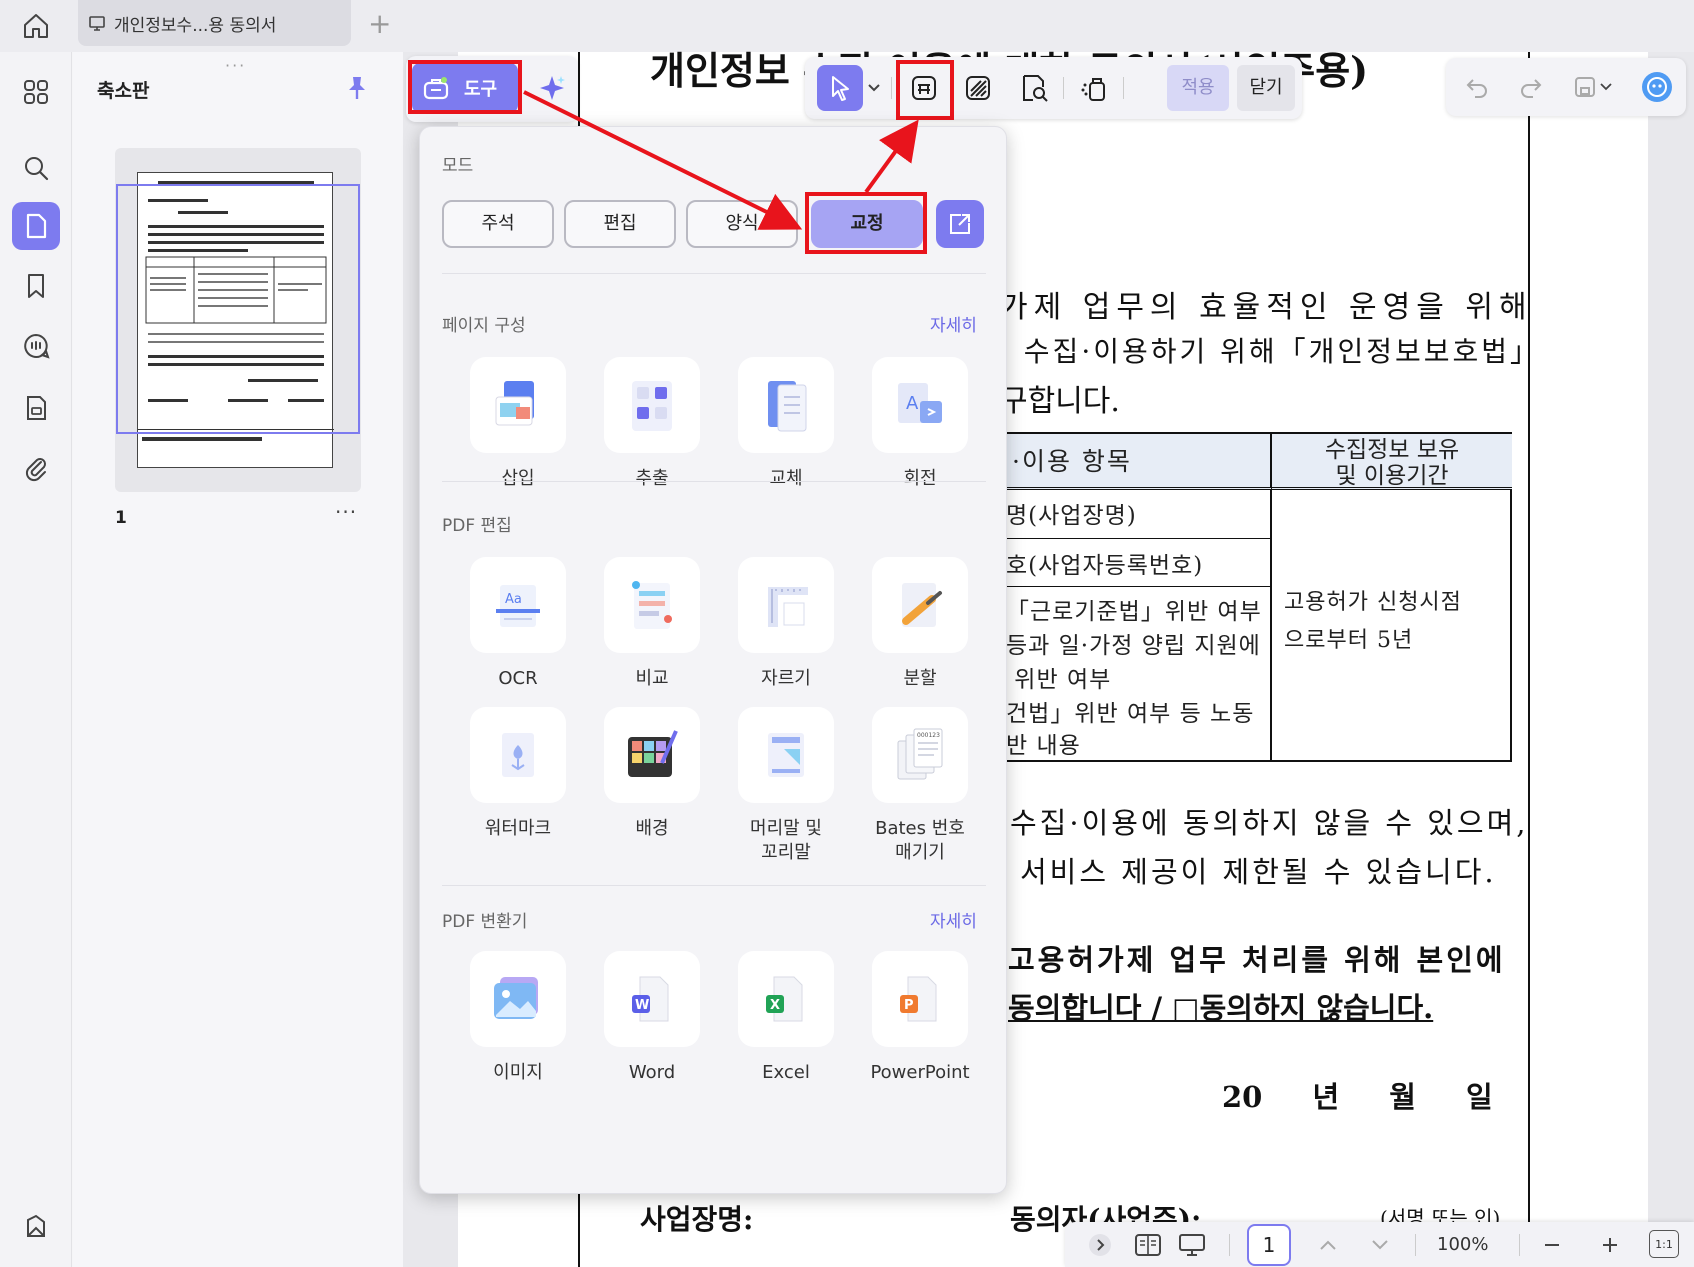 The width and height of the screenshot is (1694, 1267). I want to click on page-layout-icon, so click(1148, 1245).